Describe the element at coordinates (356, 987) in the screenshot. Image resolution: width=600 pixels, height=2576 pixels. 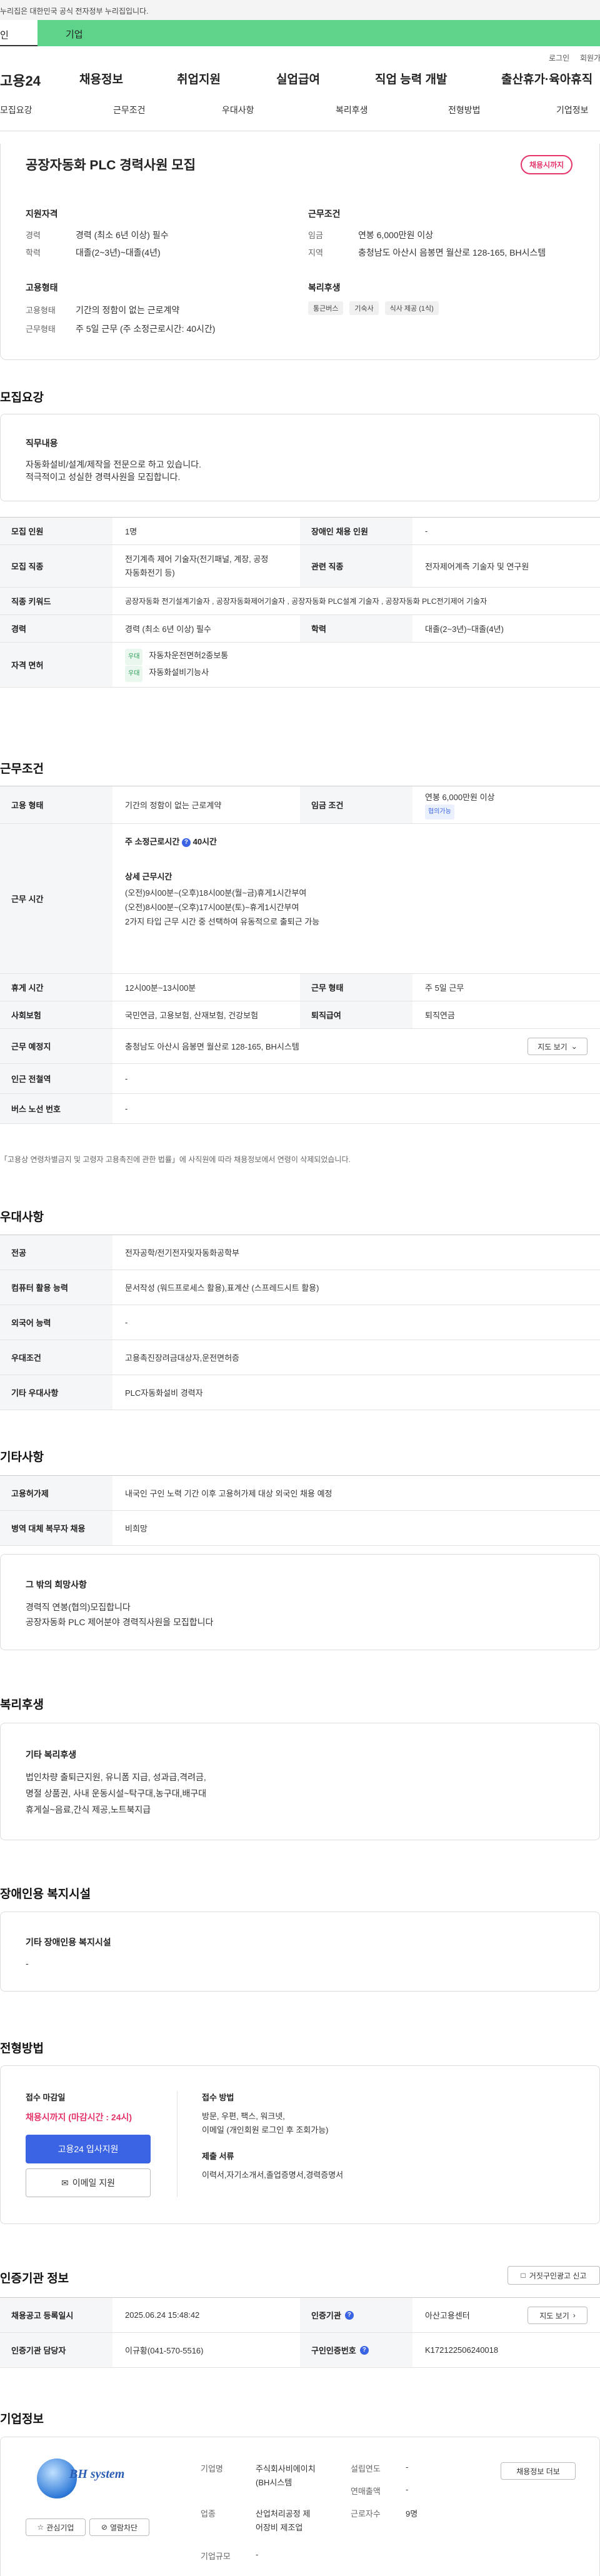
I see `work-form-label: 근무 형태` at that location.